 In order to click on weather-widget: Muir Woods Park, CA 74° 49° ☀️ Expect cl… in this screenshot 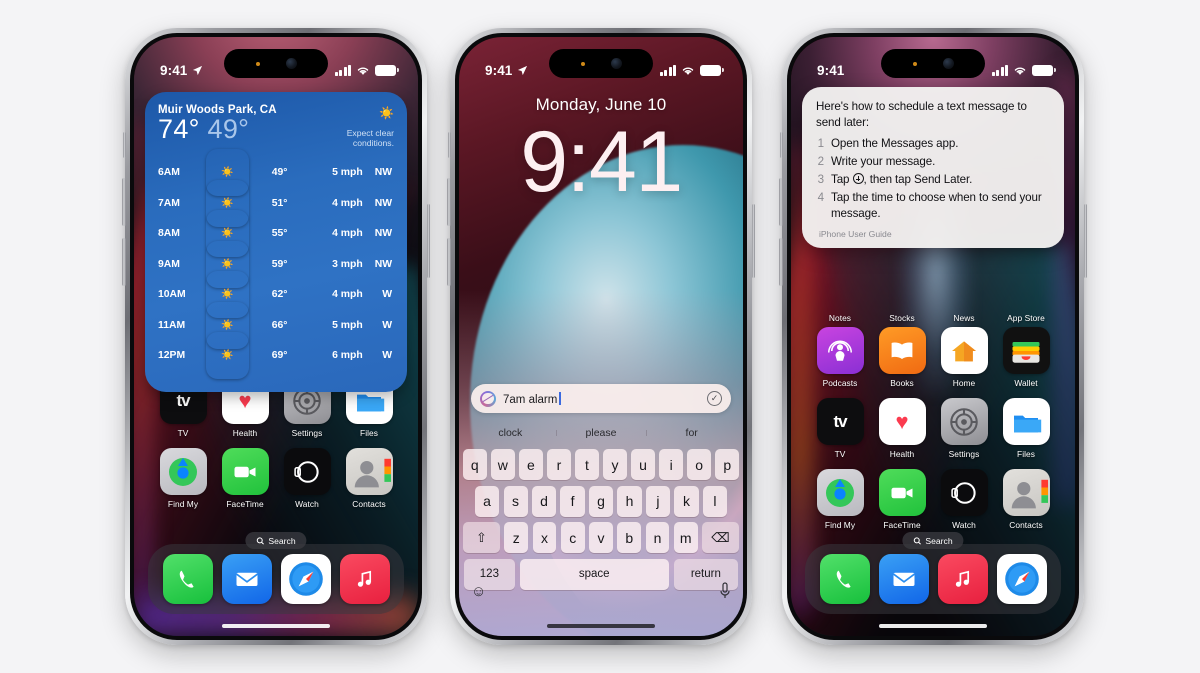, I will do `click(276, 242)`.